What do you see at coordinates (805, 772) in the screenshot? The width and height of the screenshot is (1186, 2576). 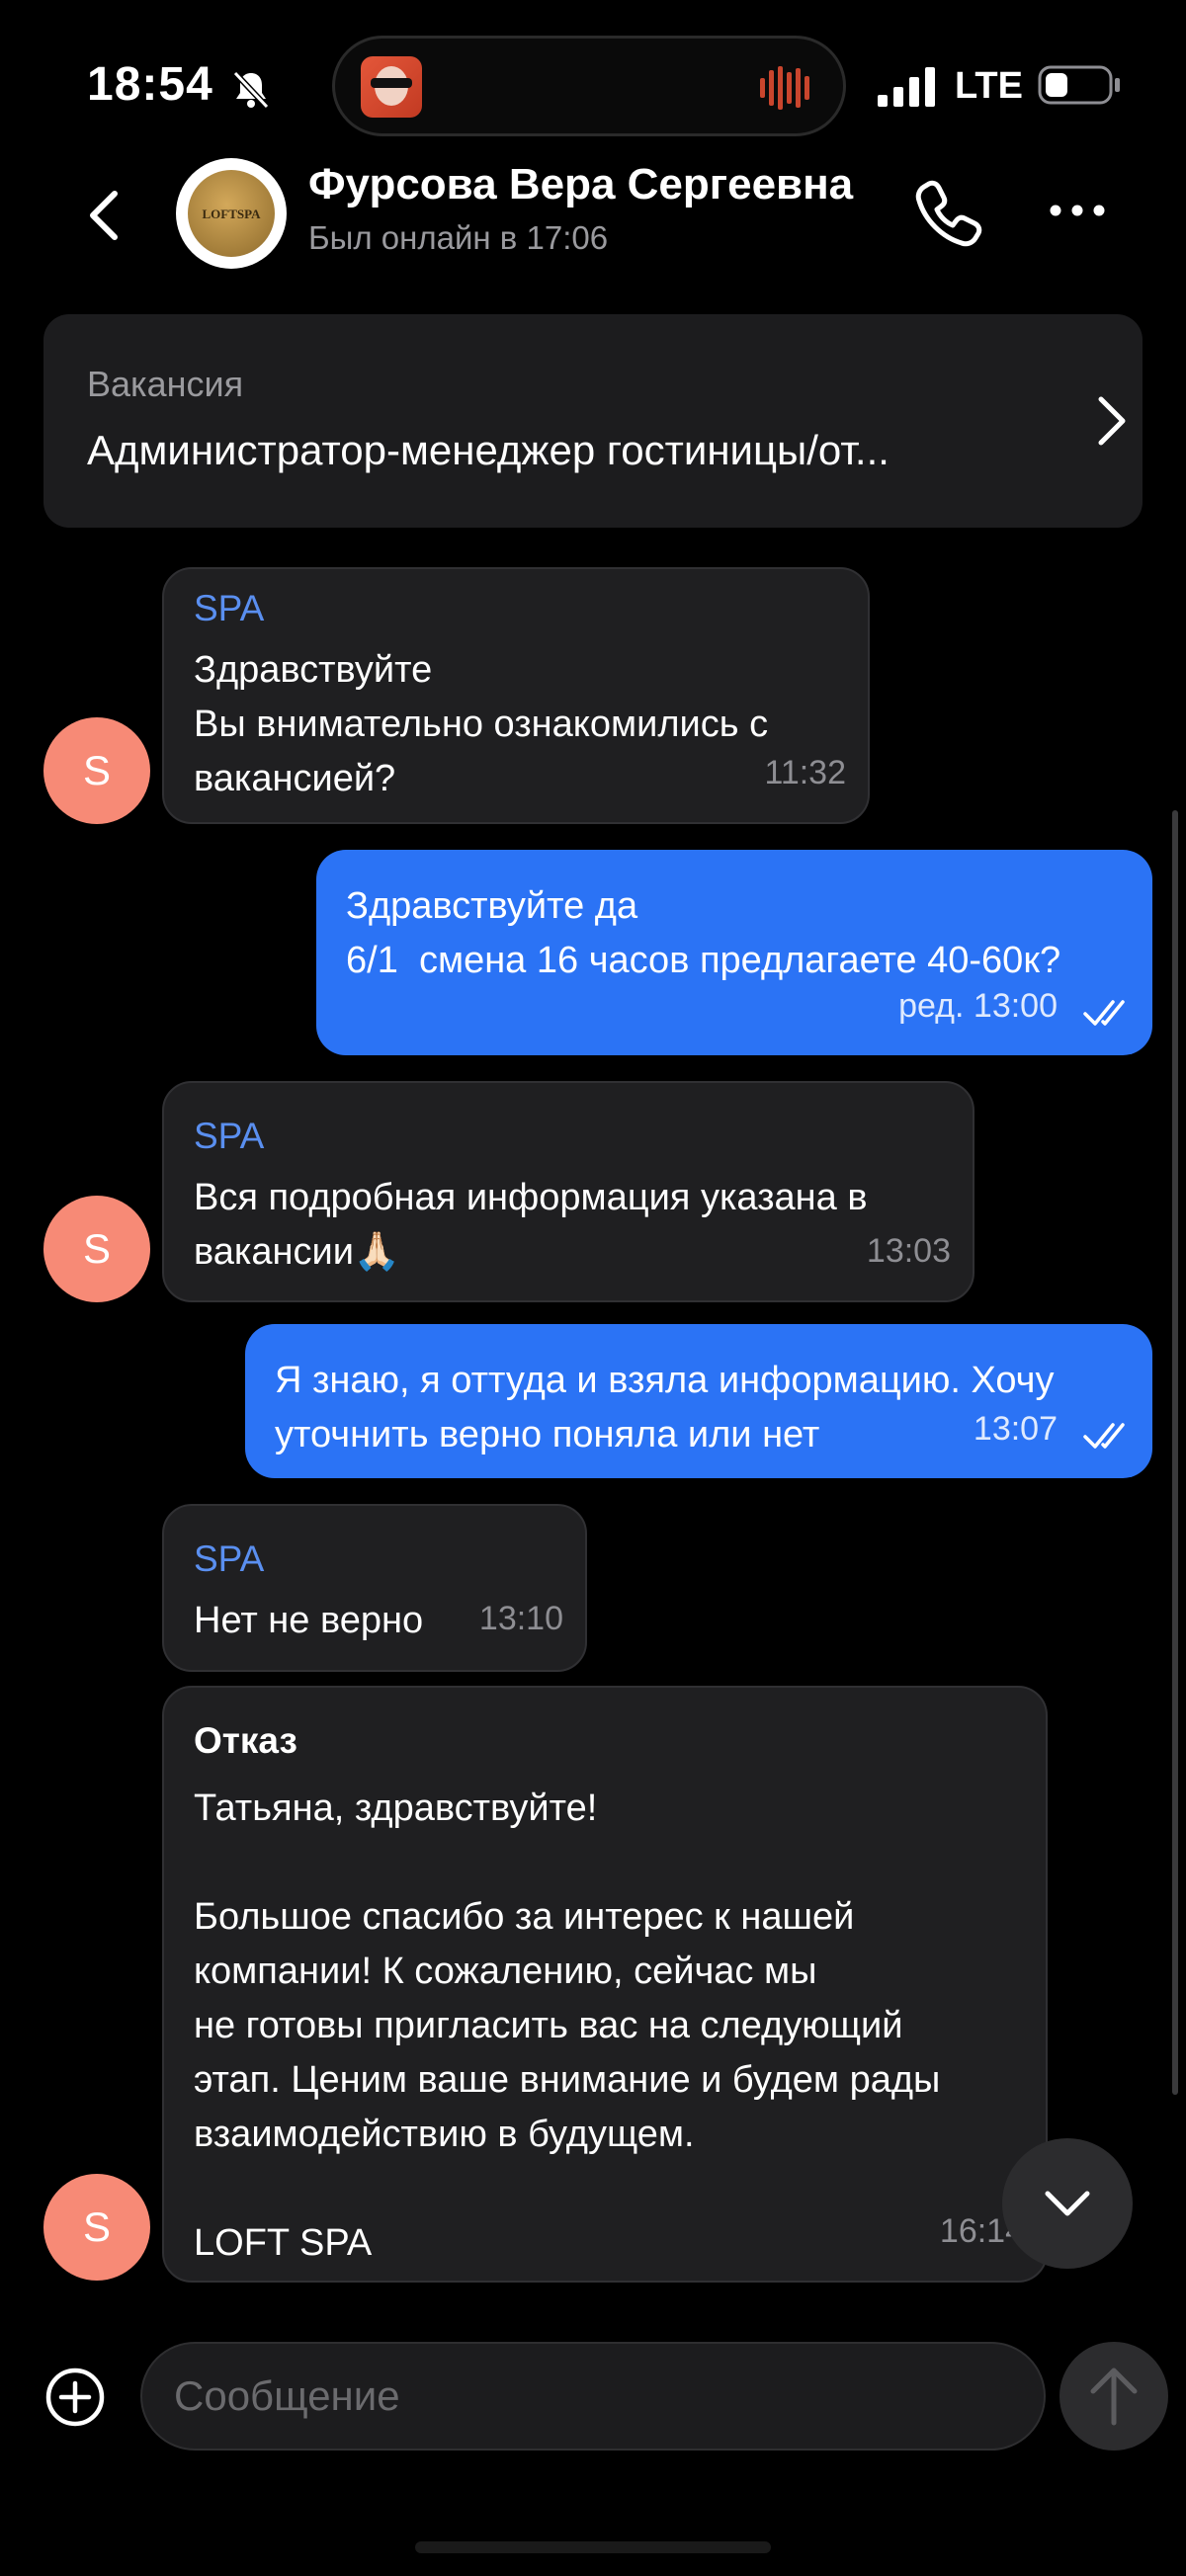 I see `message-time: 11:32` at bounding box center [805, 772].